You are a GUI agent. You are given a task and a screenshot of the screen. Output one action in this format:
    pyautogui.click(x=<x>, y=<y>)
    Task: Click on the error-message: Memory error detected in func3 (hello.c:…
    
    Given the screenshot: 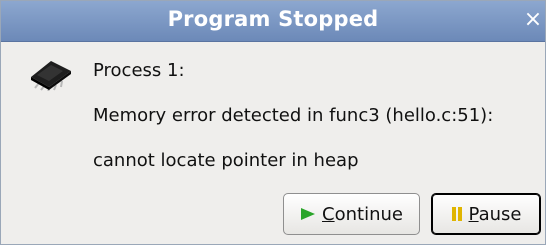 What is the action you would take?
    pyautogui.click(x=293, y=115)
    